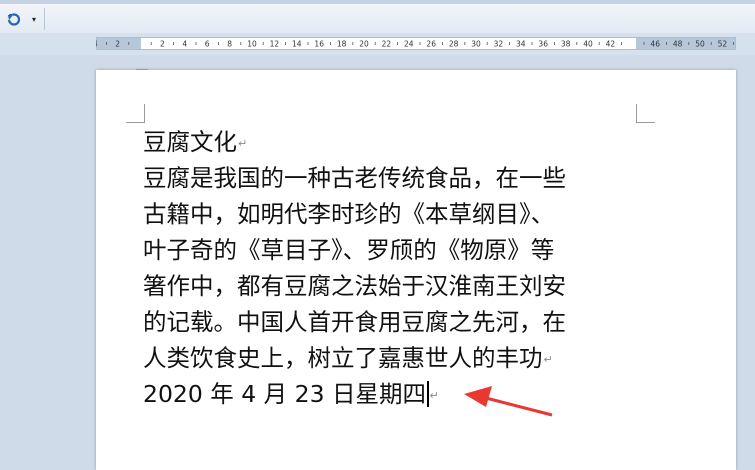 The width and height of the screenshot is (755, 470). What do you see at coordinates (207, 44) in the screenshot?
I see `ruler-tick-label: 6` at bounding box center [207, 44].